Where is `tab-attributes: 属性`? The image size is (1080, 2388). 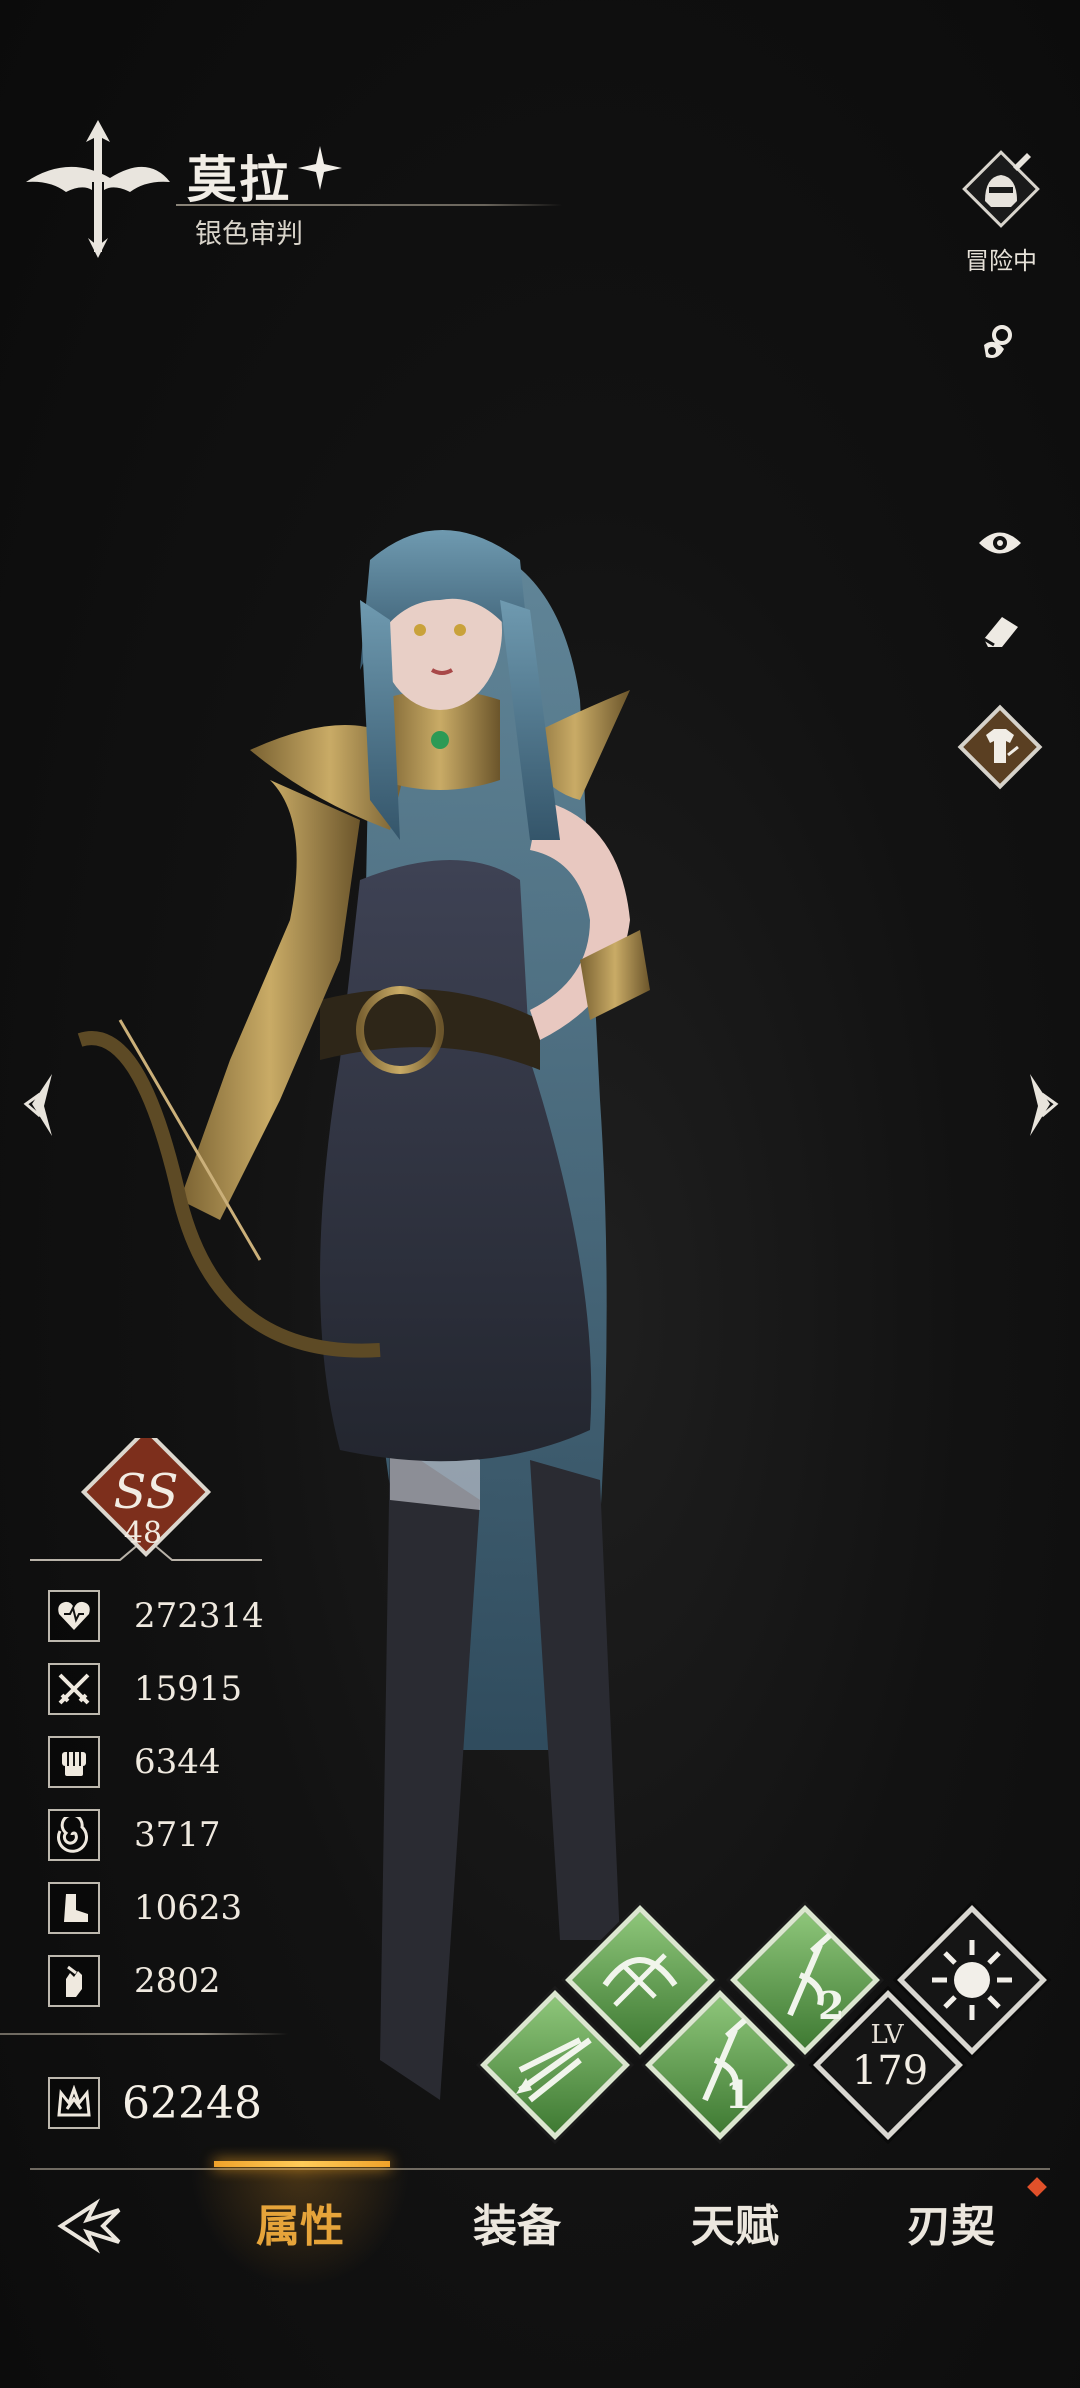 tab-attributes: 属性 is located at coordinates (300, 2222).